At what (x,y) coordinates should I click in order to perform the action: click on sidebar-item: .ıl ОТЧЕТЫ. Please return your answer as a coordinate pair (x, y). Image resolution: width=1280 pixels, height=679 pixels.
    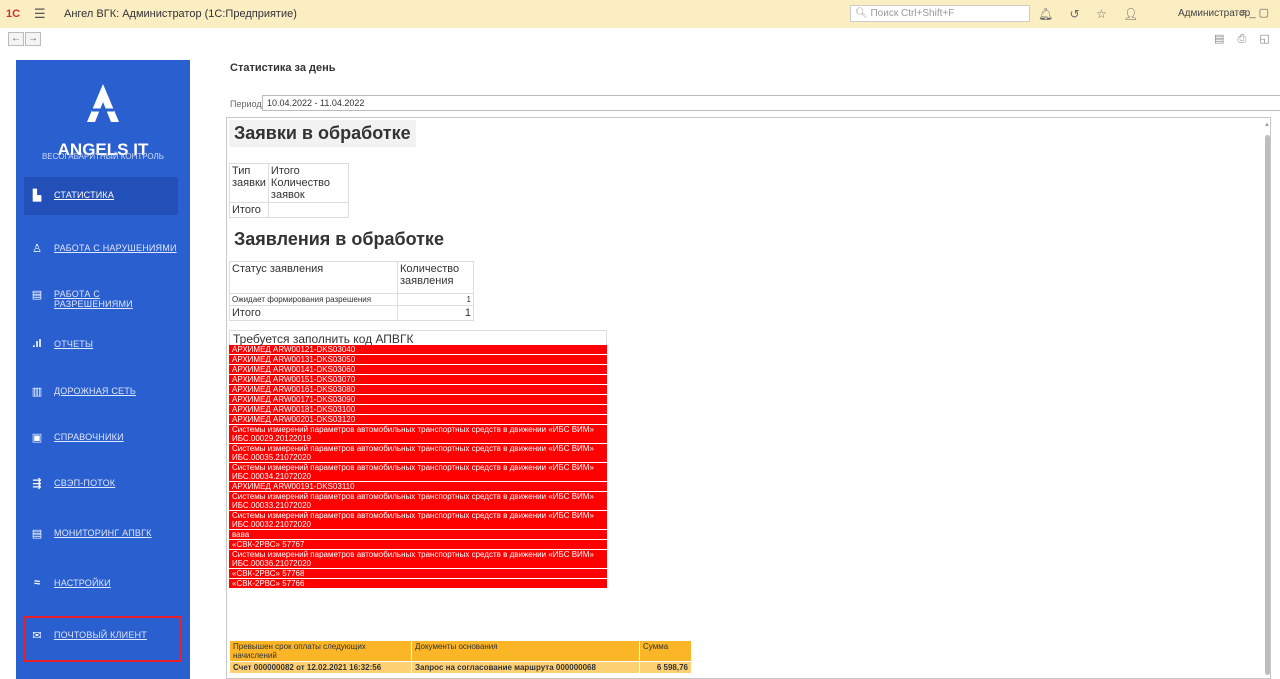
    Looking at the image, I should click on (101, 345).